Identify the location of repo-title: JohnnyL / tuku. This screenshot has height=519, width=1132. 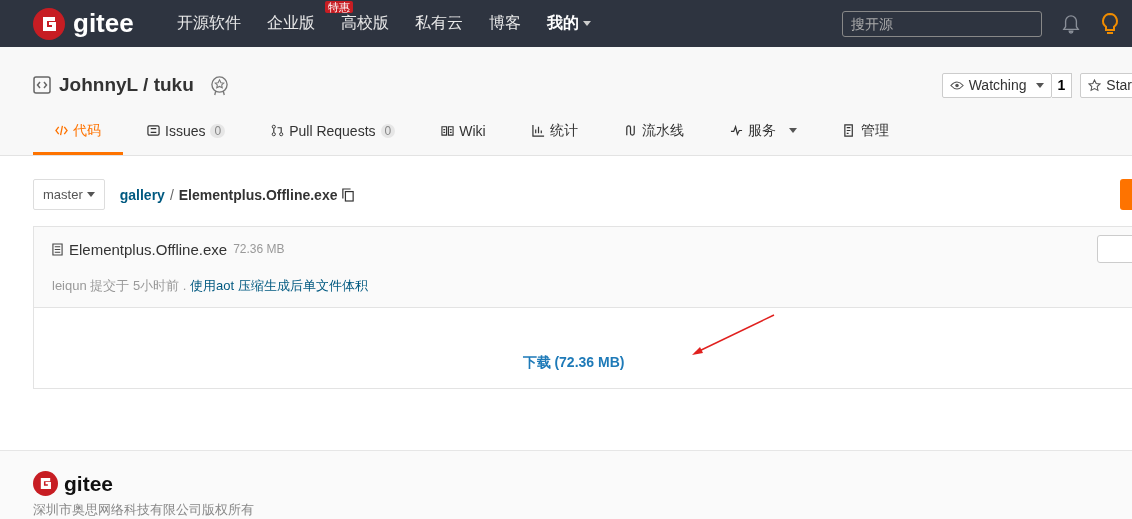
(126, 85).